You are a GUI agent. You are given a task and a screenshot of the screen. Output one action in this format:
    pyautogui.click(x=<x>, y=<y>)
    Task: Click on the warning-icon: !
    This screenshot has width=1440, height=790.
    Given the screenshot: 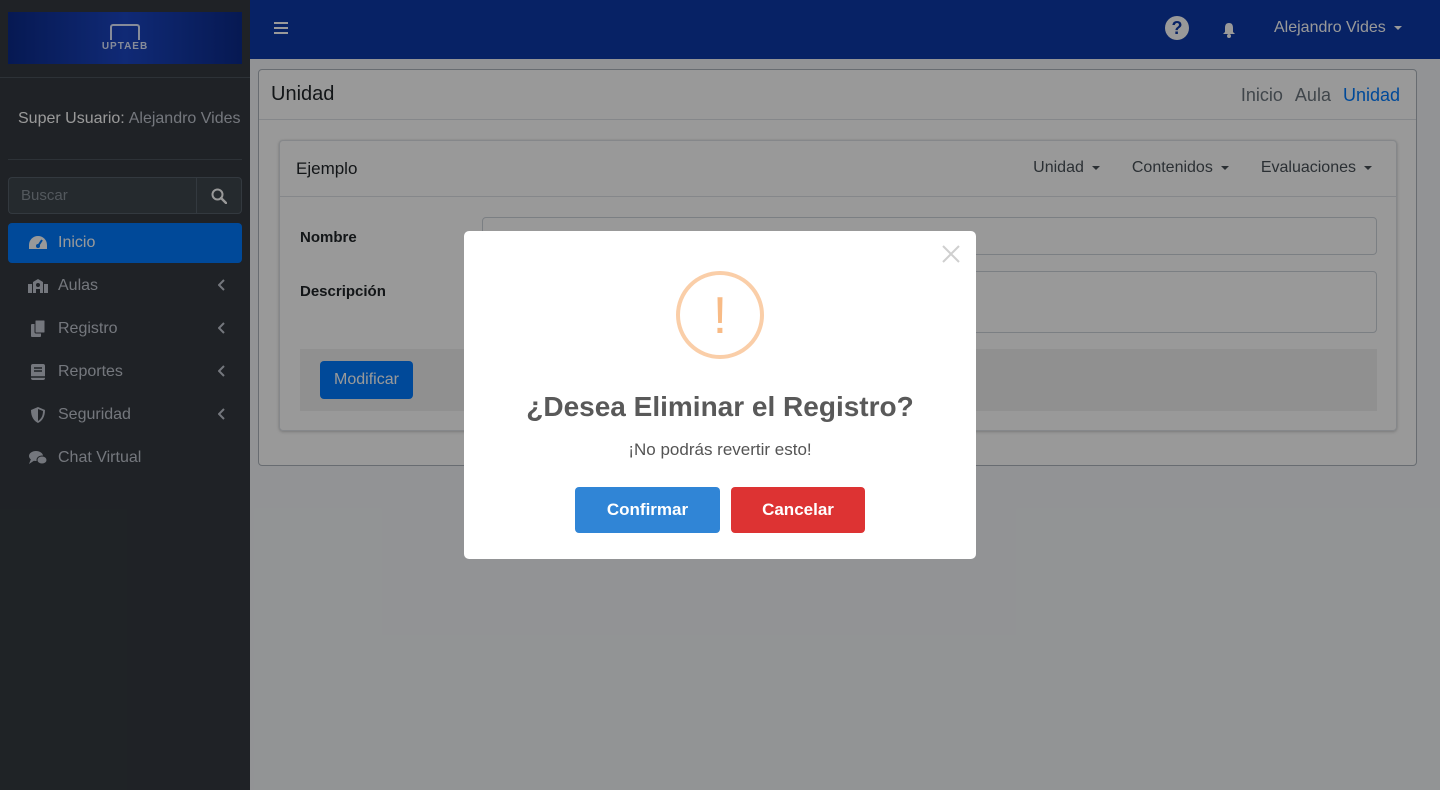 What is the action you would take?
    pyautogui.click(x=720, y=315)
    